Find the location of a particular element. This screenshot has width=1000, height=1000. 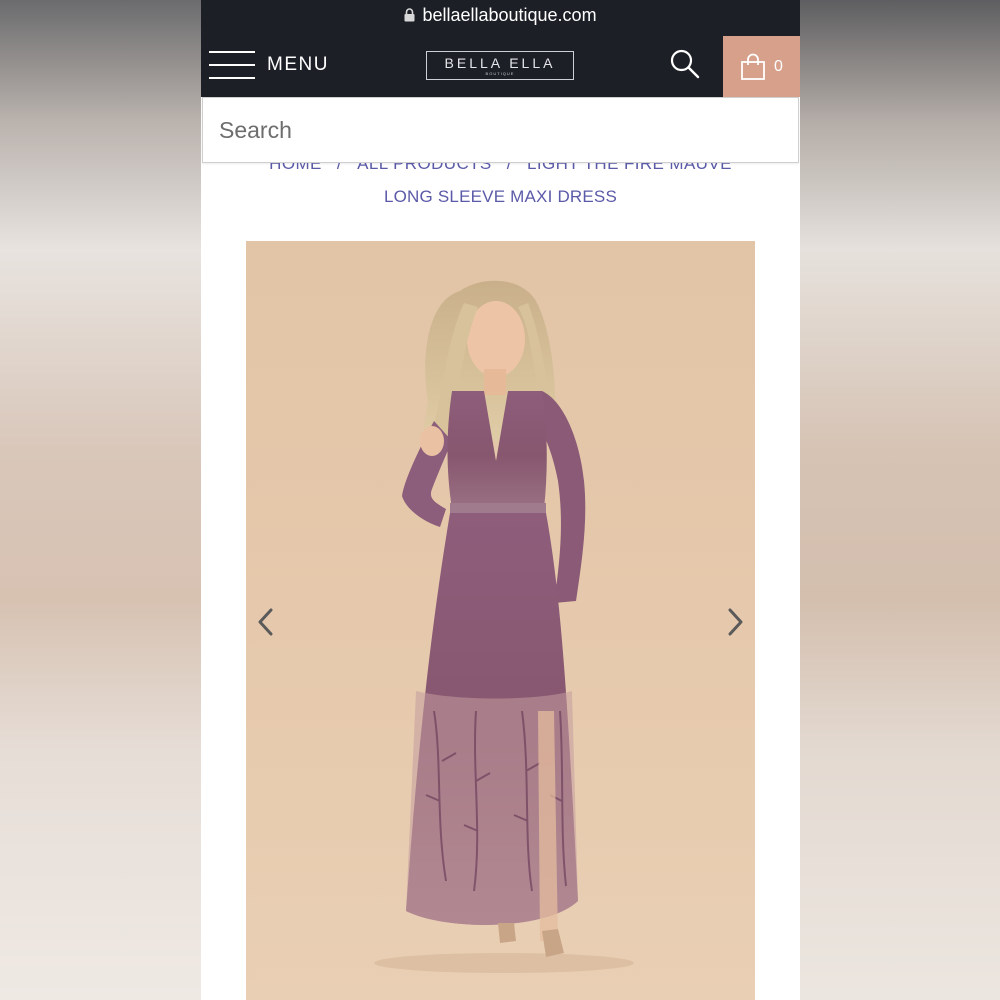

menu-button: MENU is located at coordinates (269, 65).